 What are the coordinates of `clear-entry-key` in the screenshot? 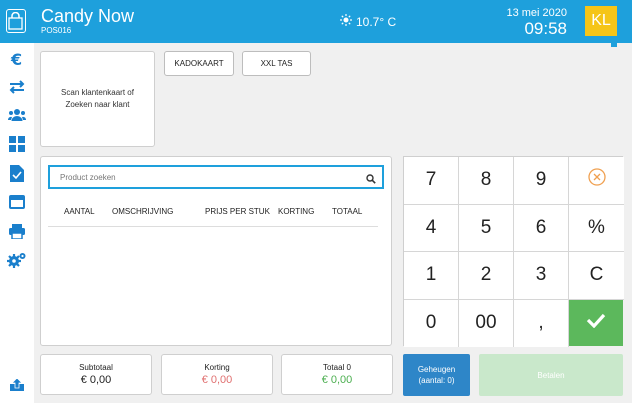 It's located at (596, 181).